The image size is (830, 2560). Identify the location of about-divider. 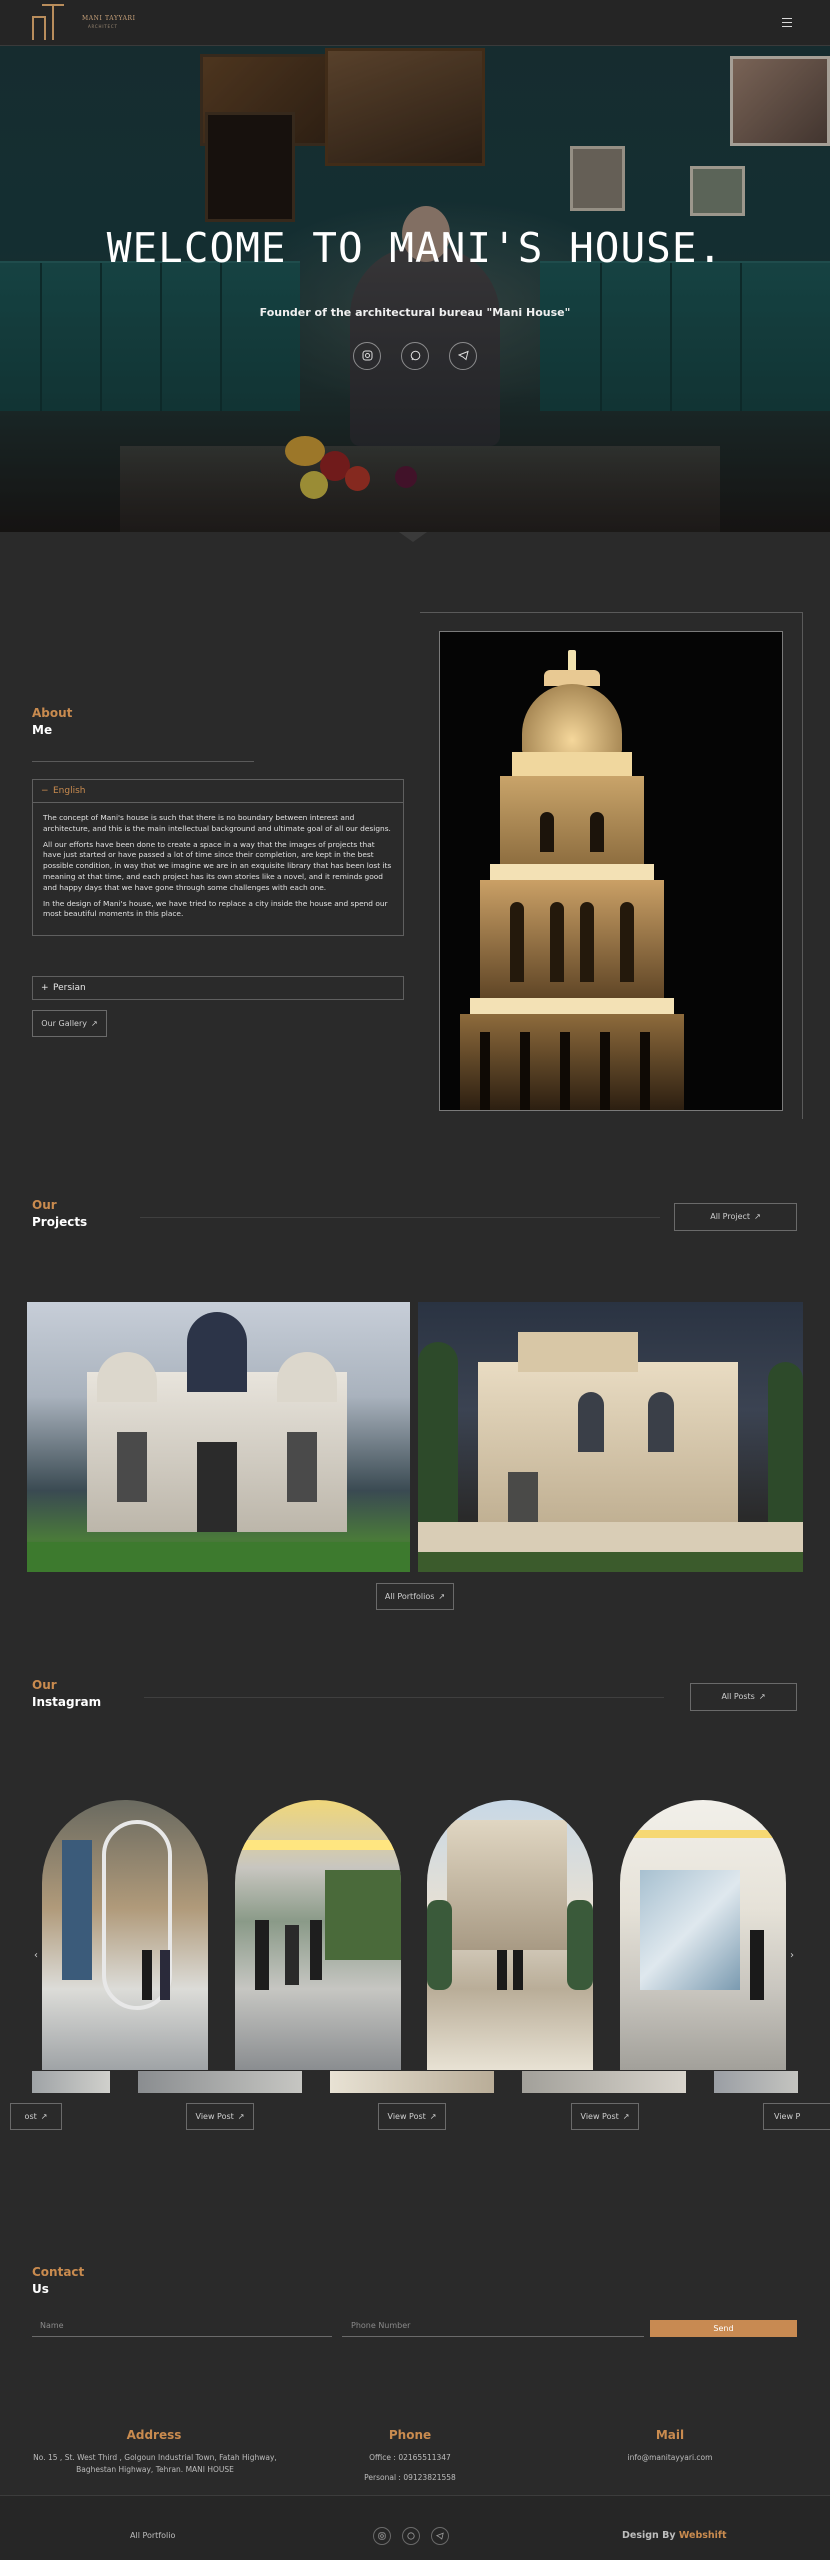
(143, 761).